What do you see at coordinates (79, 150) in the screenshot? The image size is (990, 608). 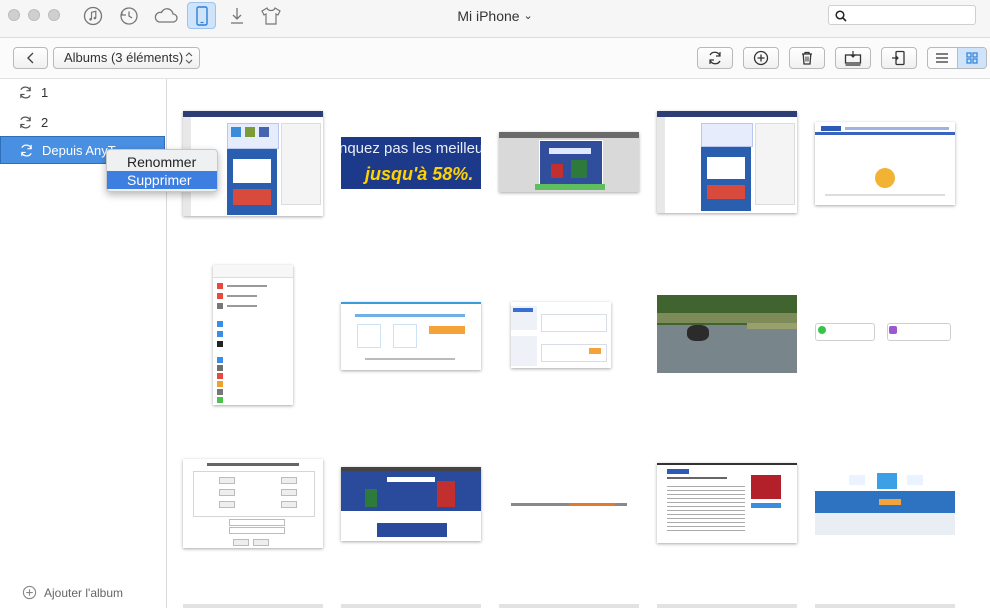 I see `album-label: Depuis AnyT` at bounding box center [79, 150].